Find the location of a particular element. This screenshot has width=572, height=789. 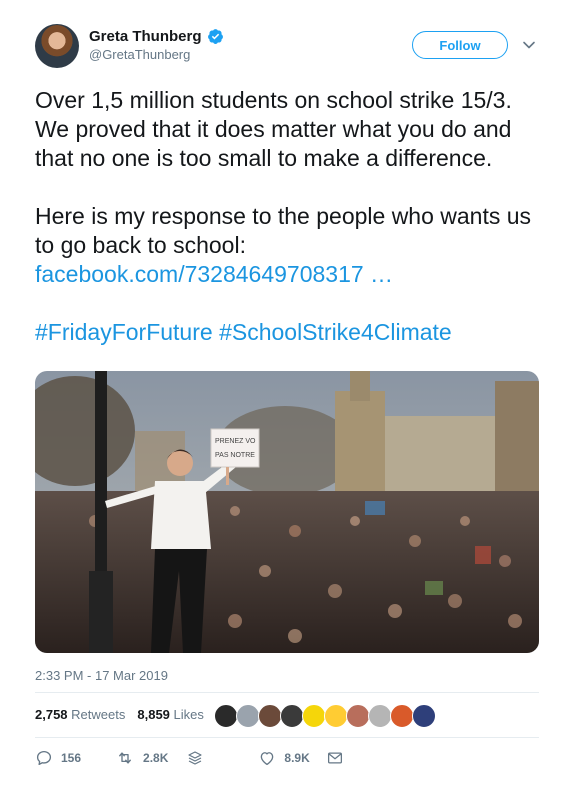

envelope-icon is located at coordinates (334, 758).